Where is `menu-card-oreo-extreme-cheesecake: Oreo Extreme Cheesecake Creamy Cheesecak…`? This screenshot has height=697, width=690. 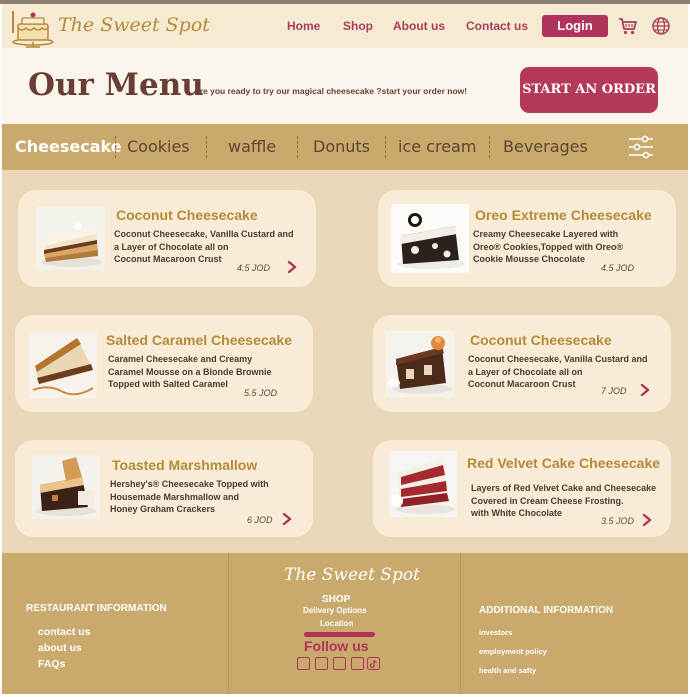 menu-card-oreo-extreme-cheesecake: Oreo Extreme Cheesecake Creamy Cheesecak… is located at coordinates (527, 238).